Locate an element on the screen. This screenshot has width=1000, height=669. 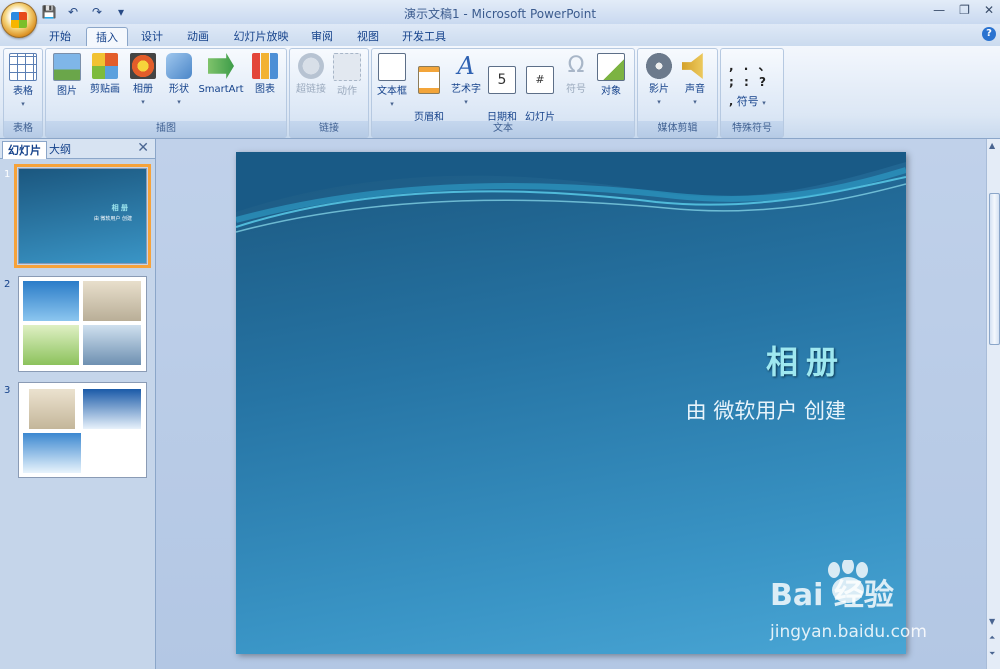
group-label-table: 表格 is located at coordinates (23, 129).